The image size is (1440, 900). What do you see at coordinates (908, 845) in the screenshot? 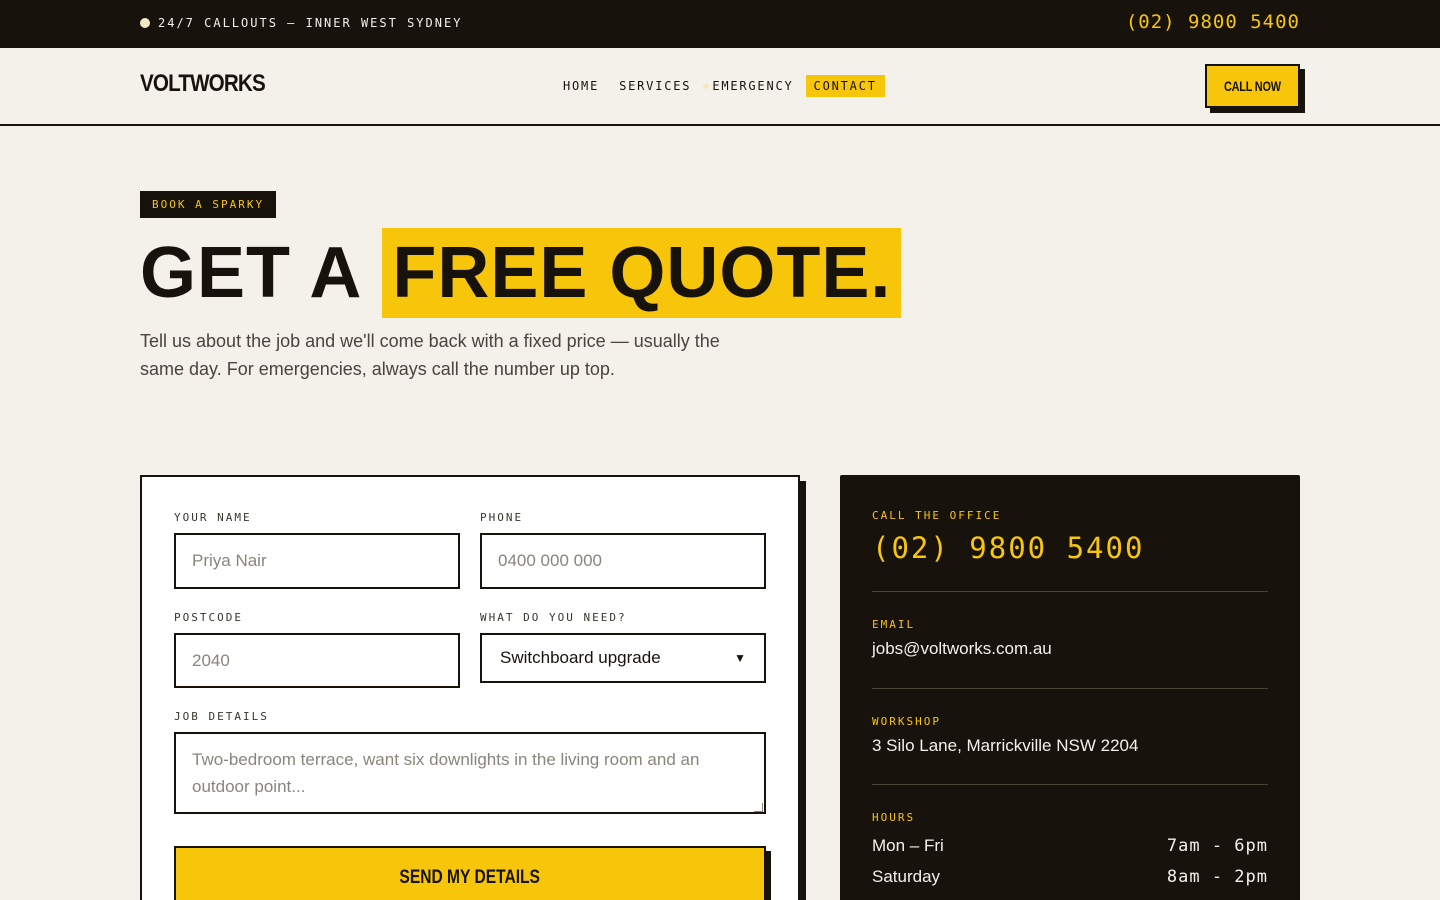
I see `hours-day: Mon – Fri` at bounding box center [908, 845].